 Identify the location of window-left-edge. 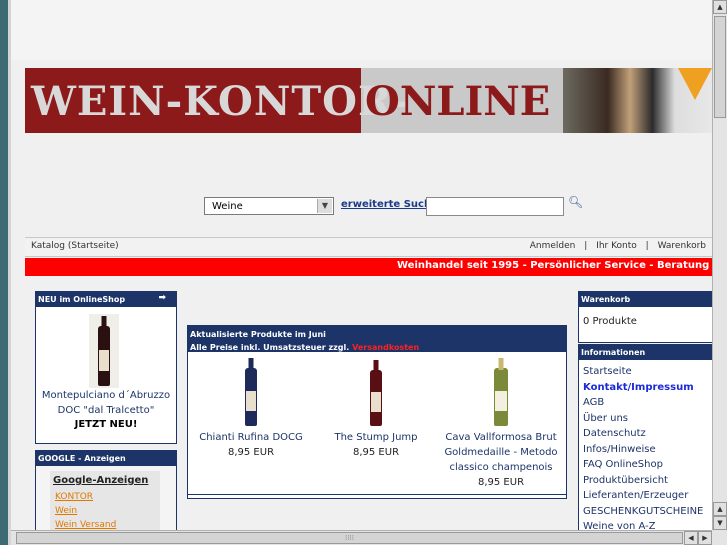
(5, 272).